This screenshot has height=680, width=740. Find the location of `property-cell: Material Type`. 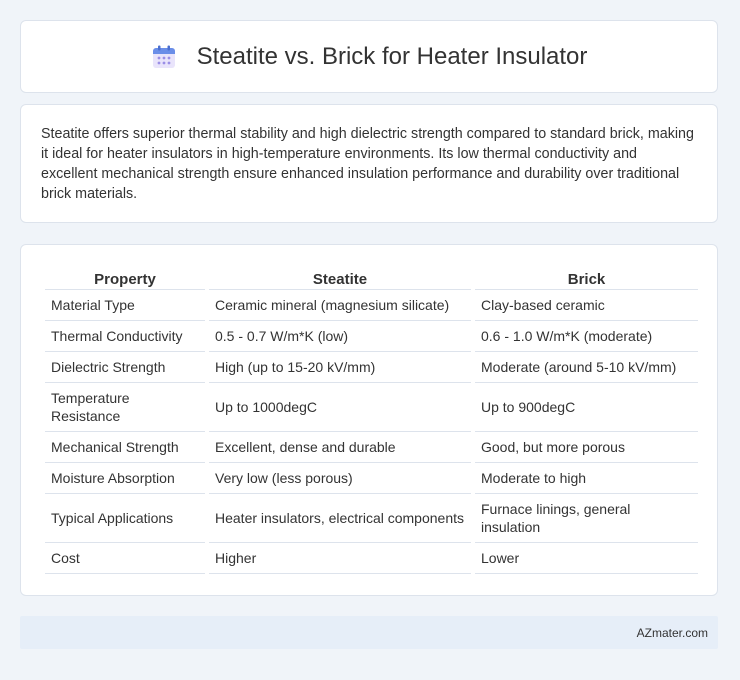

property-cell: Material Type is located at coordinates (126, 305).